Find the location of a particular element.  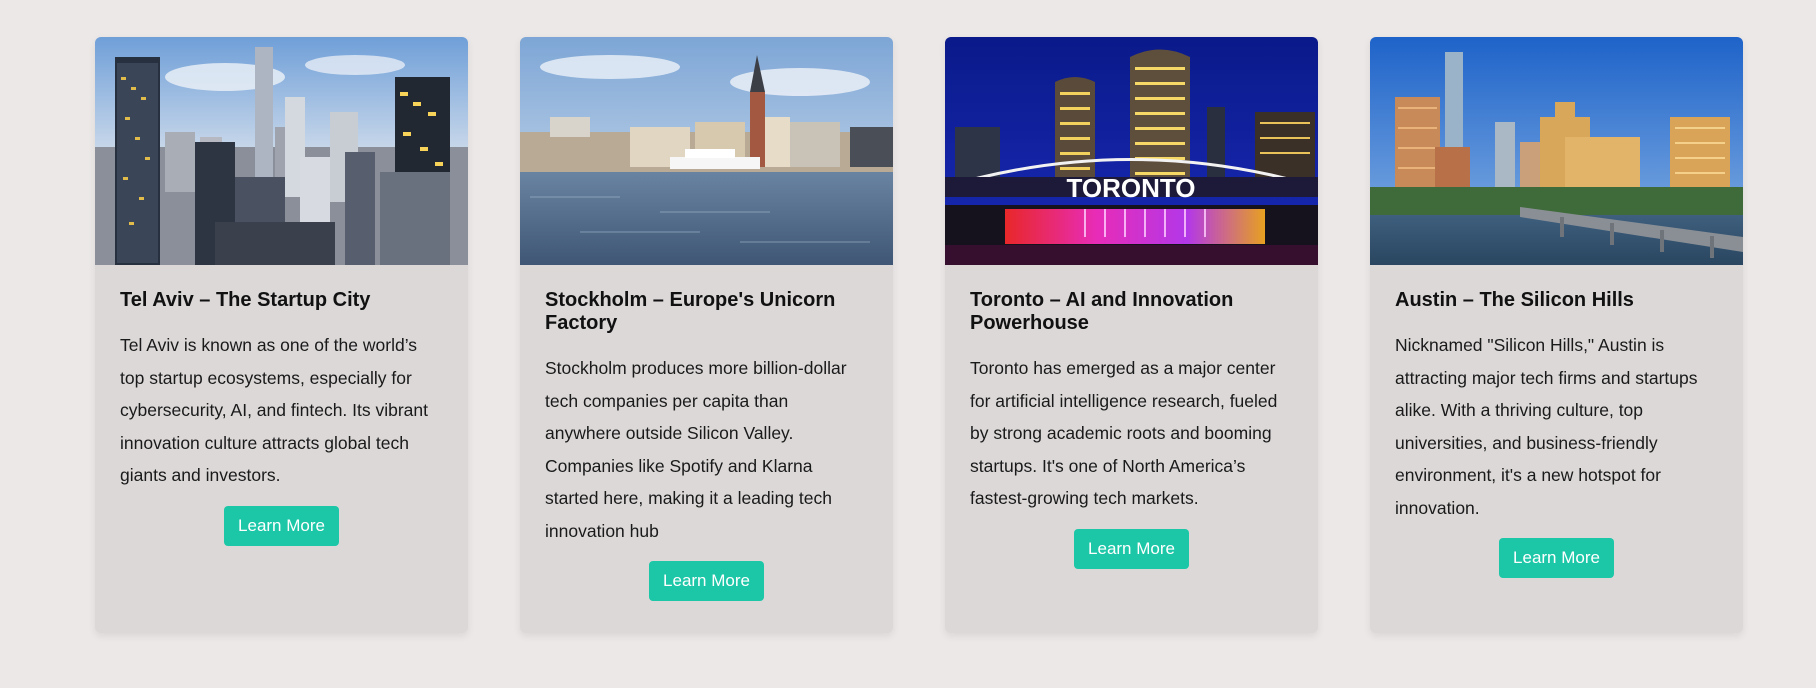

card-title: Stockholm – Europe's Unicorn Factory is located at coordinates (690, 311).